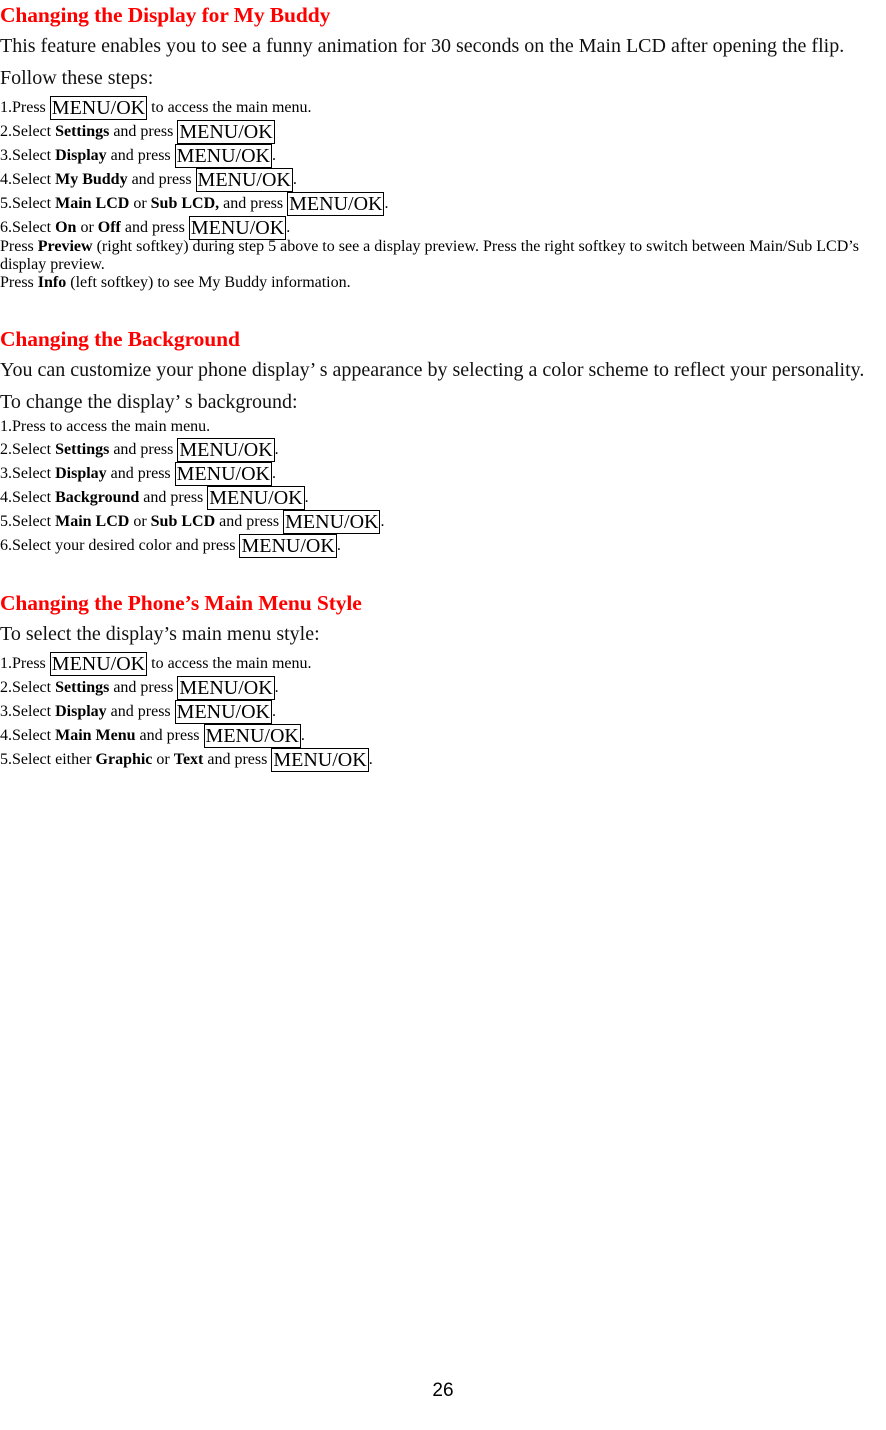 This screenshot has width=886, height=1430. Describe the element at coordinates (443, 179) in the screenshot. I see `list-item: 4.Select My Buddy and press MENU/OK.` at that location.